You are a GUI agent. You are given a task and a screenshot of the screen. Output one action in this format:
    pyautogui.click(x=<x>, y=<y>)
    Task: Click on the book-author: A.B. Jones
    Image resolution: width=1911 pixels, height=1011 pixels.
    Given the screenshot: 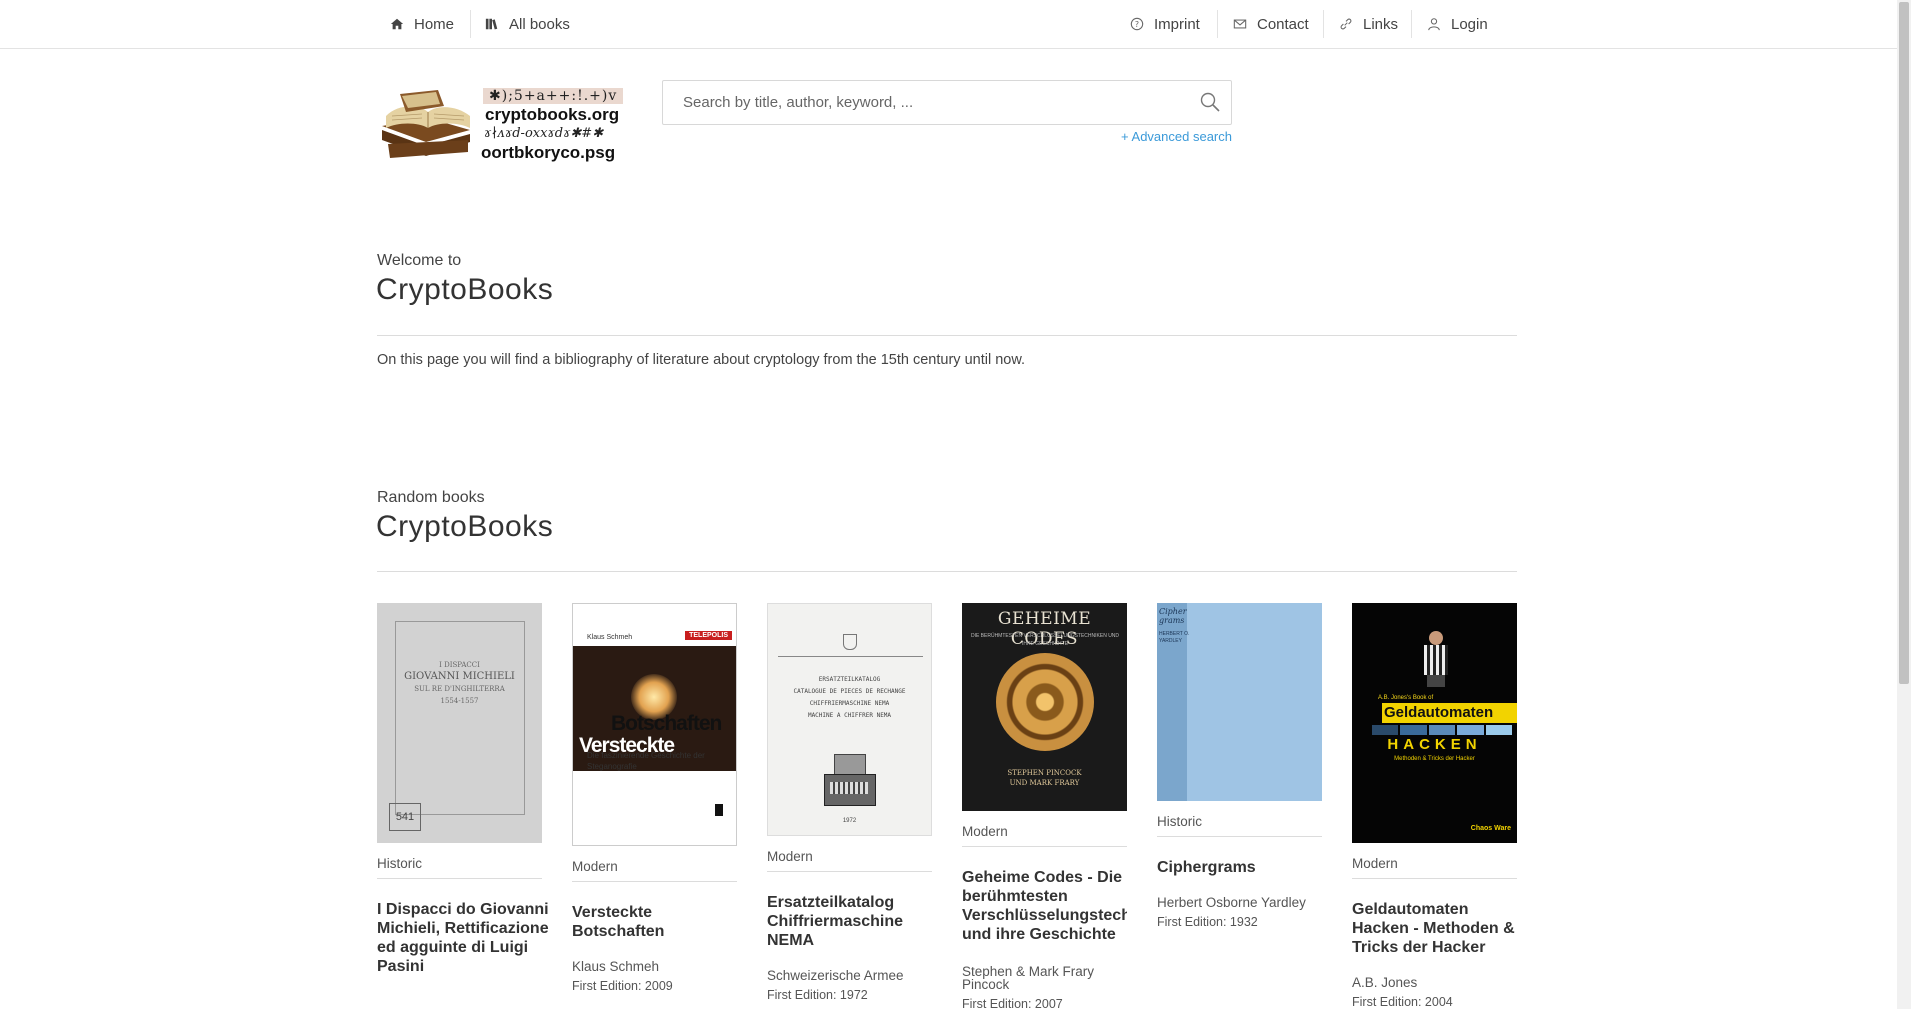 What is the action you would take?
    pyautogui.click(x=1385, y=982)
    